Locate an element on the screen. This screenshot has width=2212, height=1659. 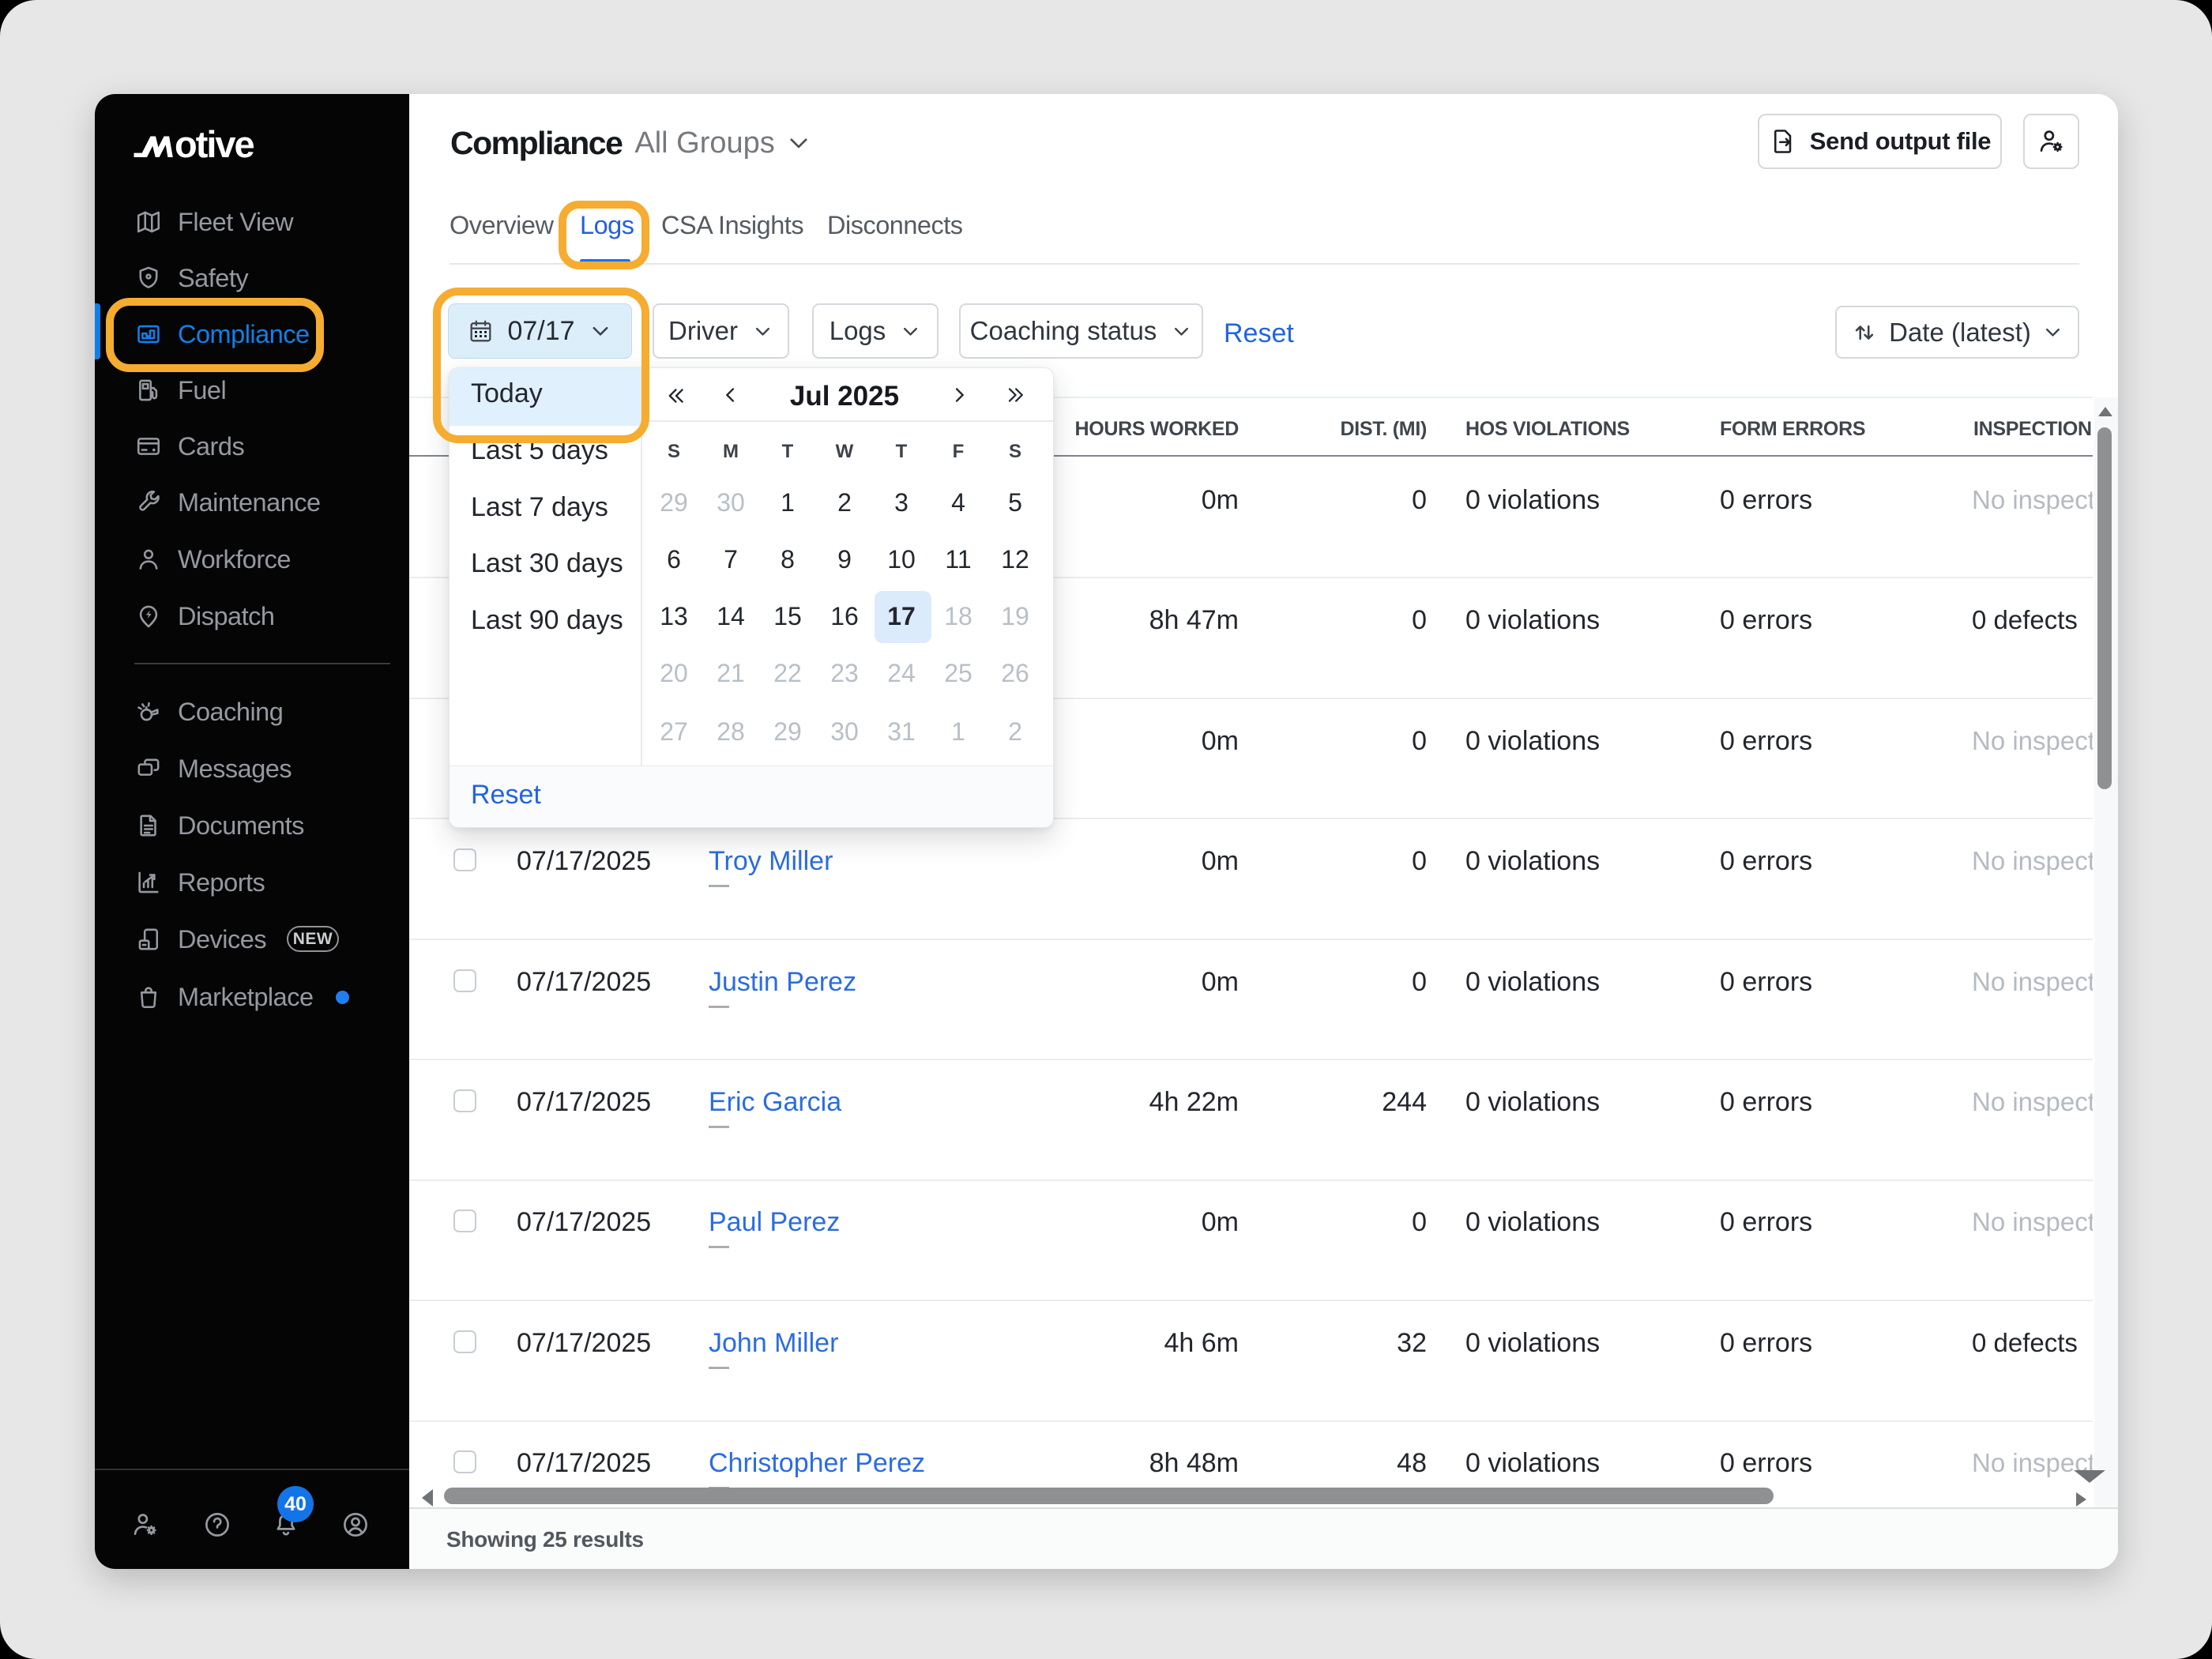
svg-text: otive is located at coordinates (215, 143).